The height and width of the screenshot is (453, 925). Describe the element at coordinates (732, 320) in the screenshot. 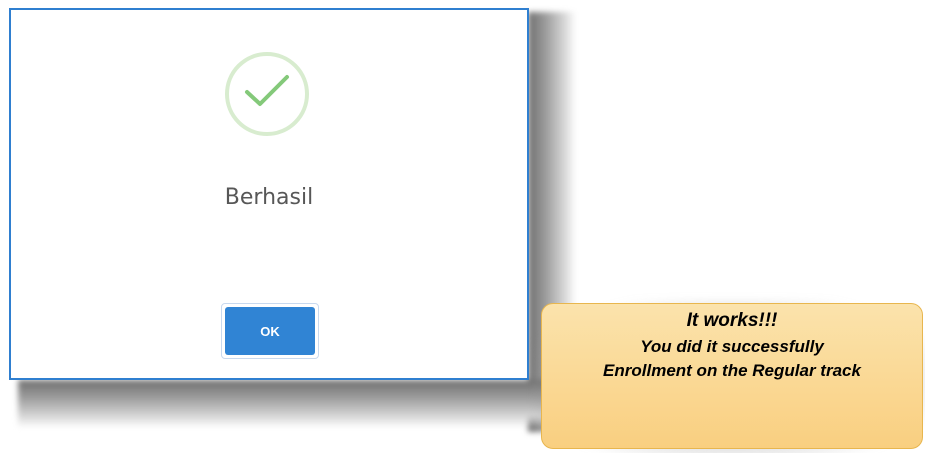

I see `note-line-1: It works!!!` at that location.